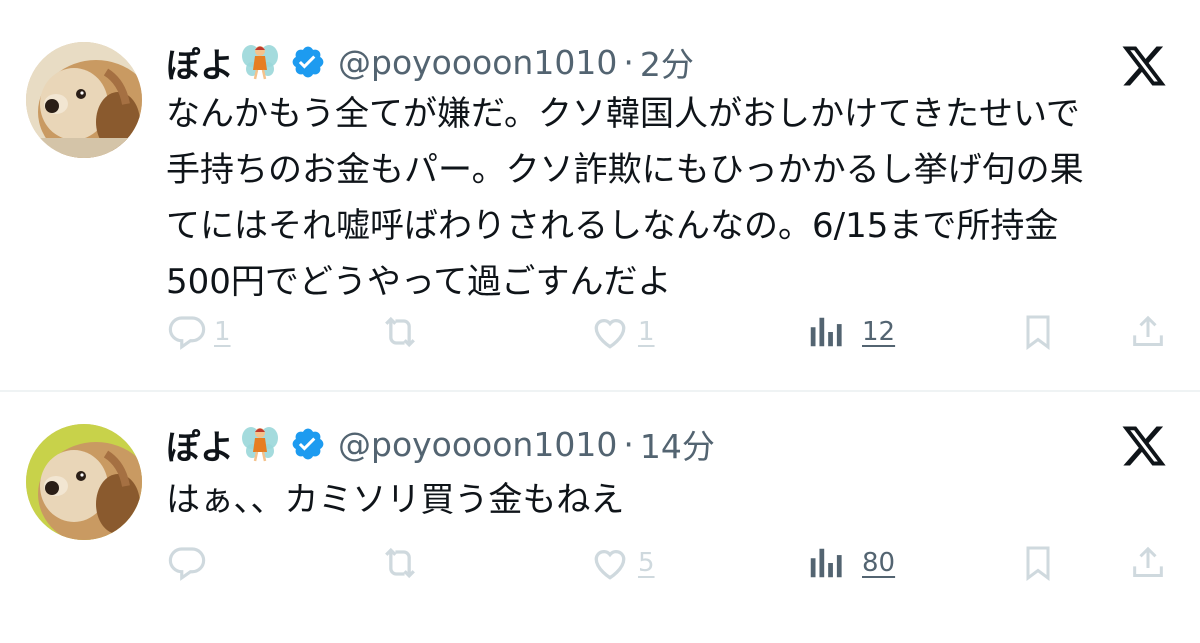 This screenshot has height=643, width=1200. I want to click on views-button: 80, so click(850, 563).